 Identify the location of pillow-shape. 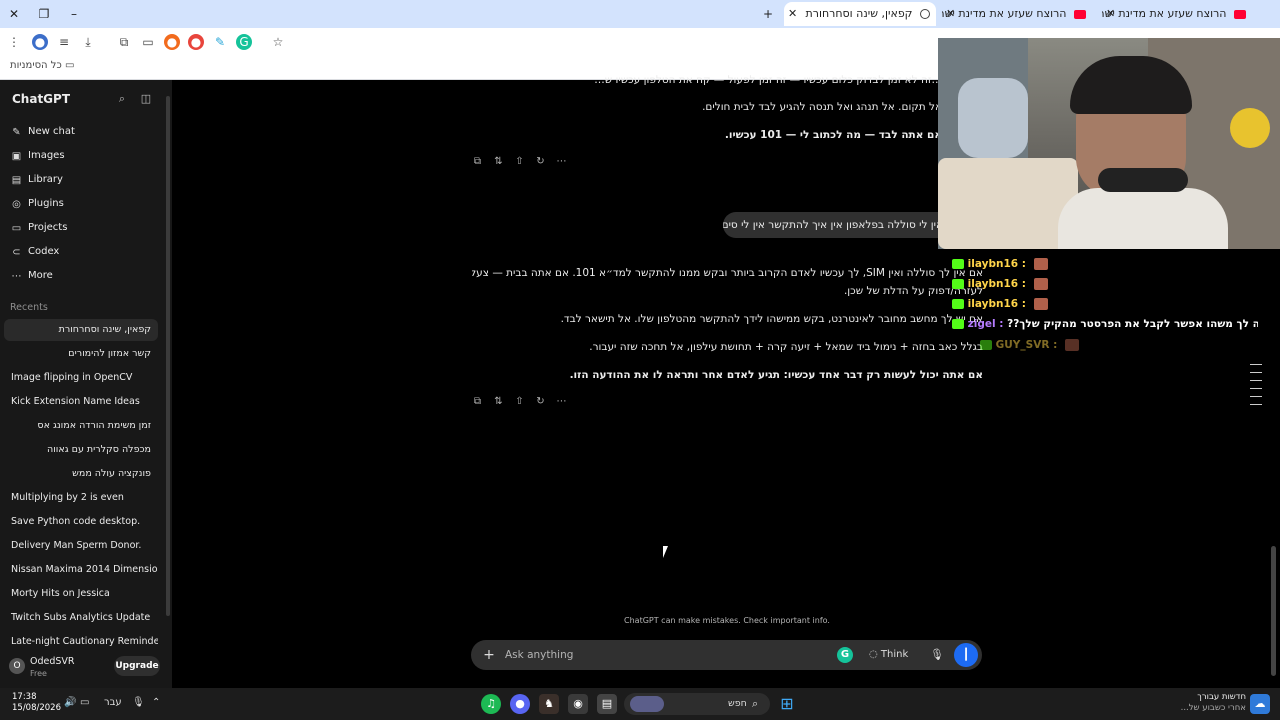
(993, 118).